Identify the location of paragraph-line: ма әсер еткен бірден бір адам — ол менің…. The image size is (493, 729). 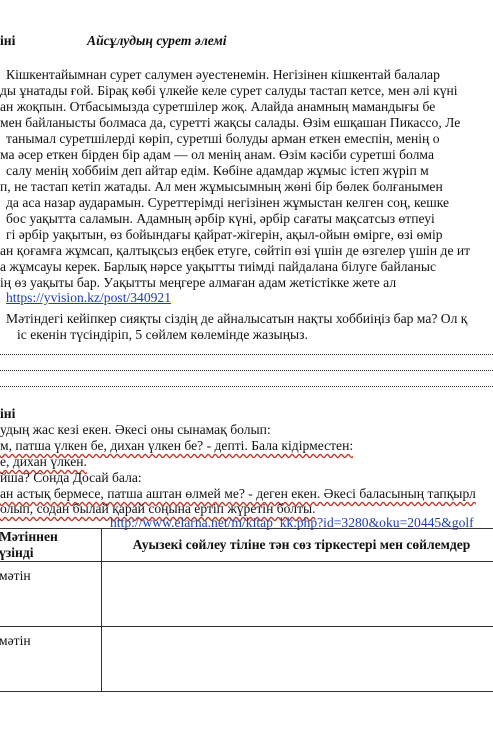
(217, 154).